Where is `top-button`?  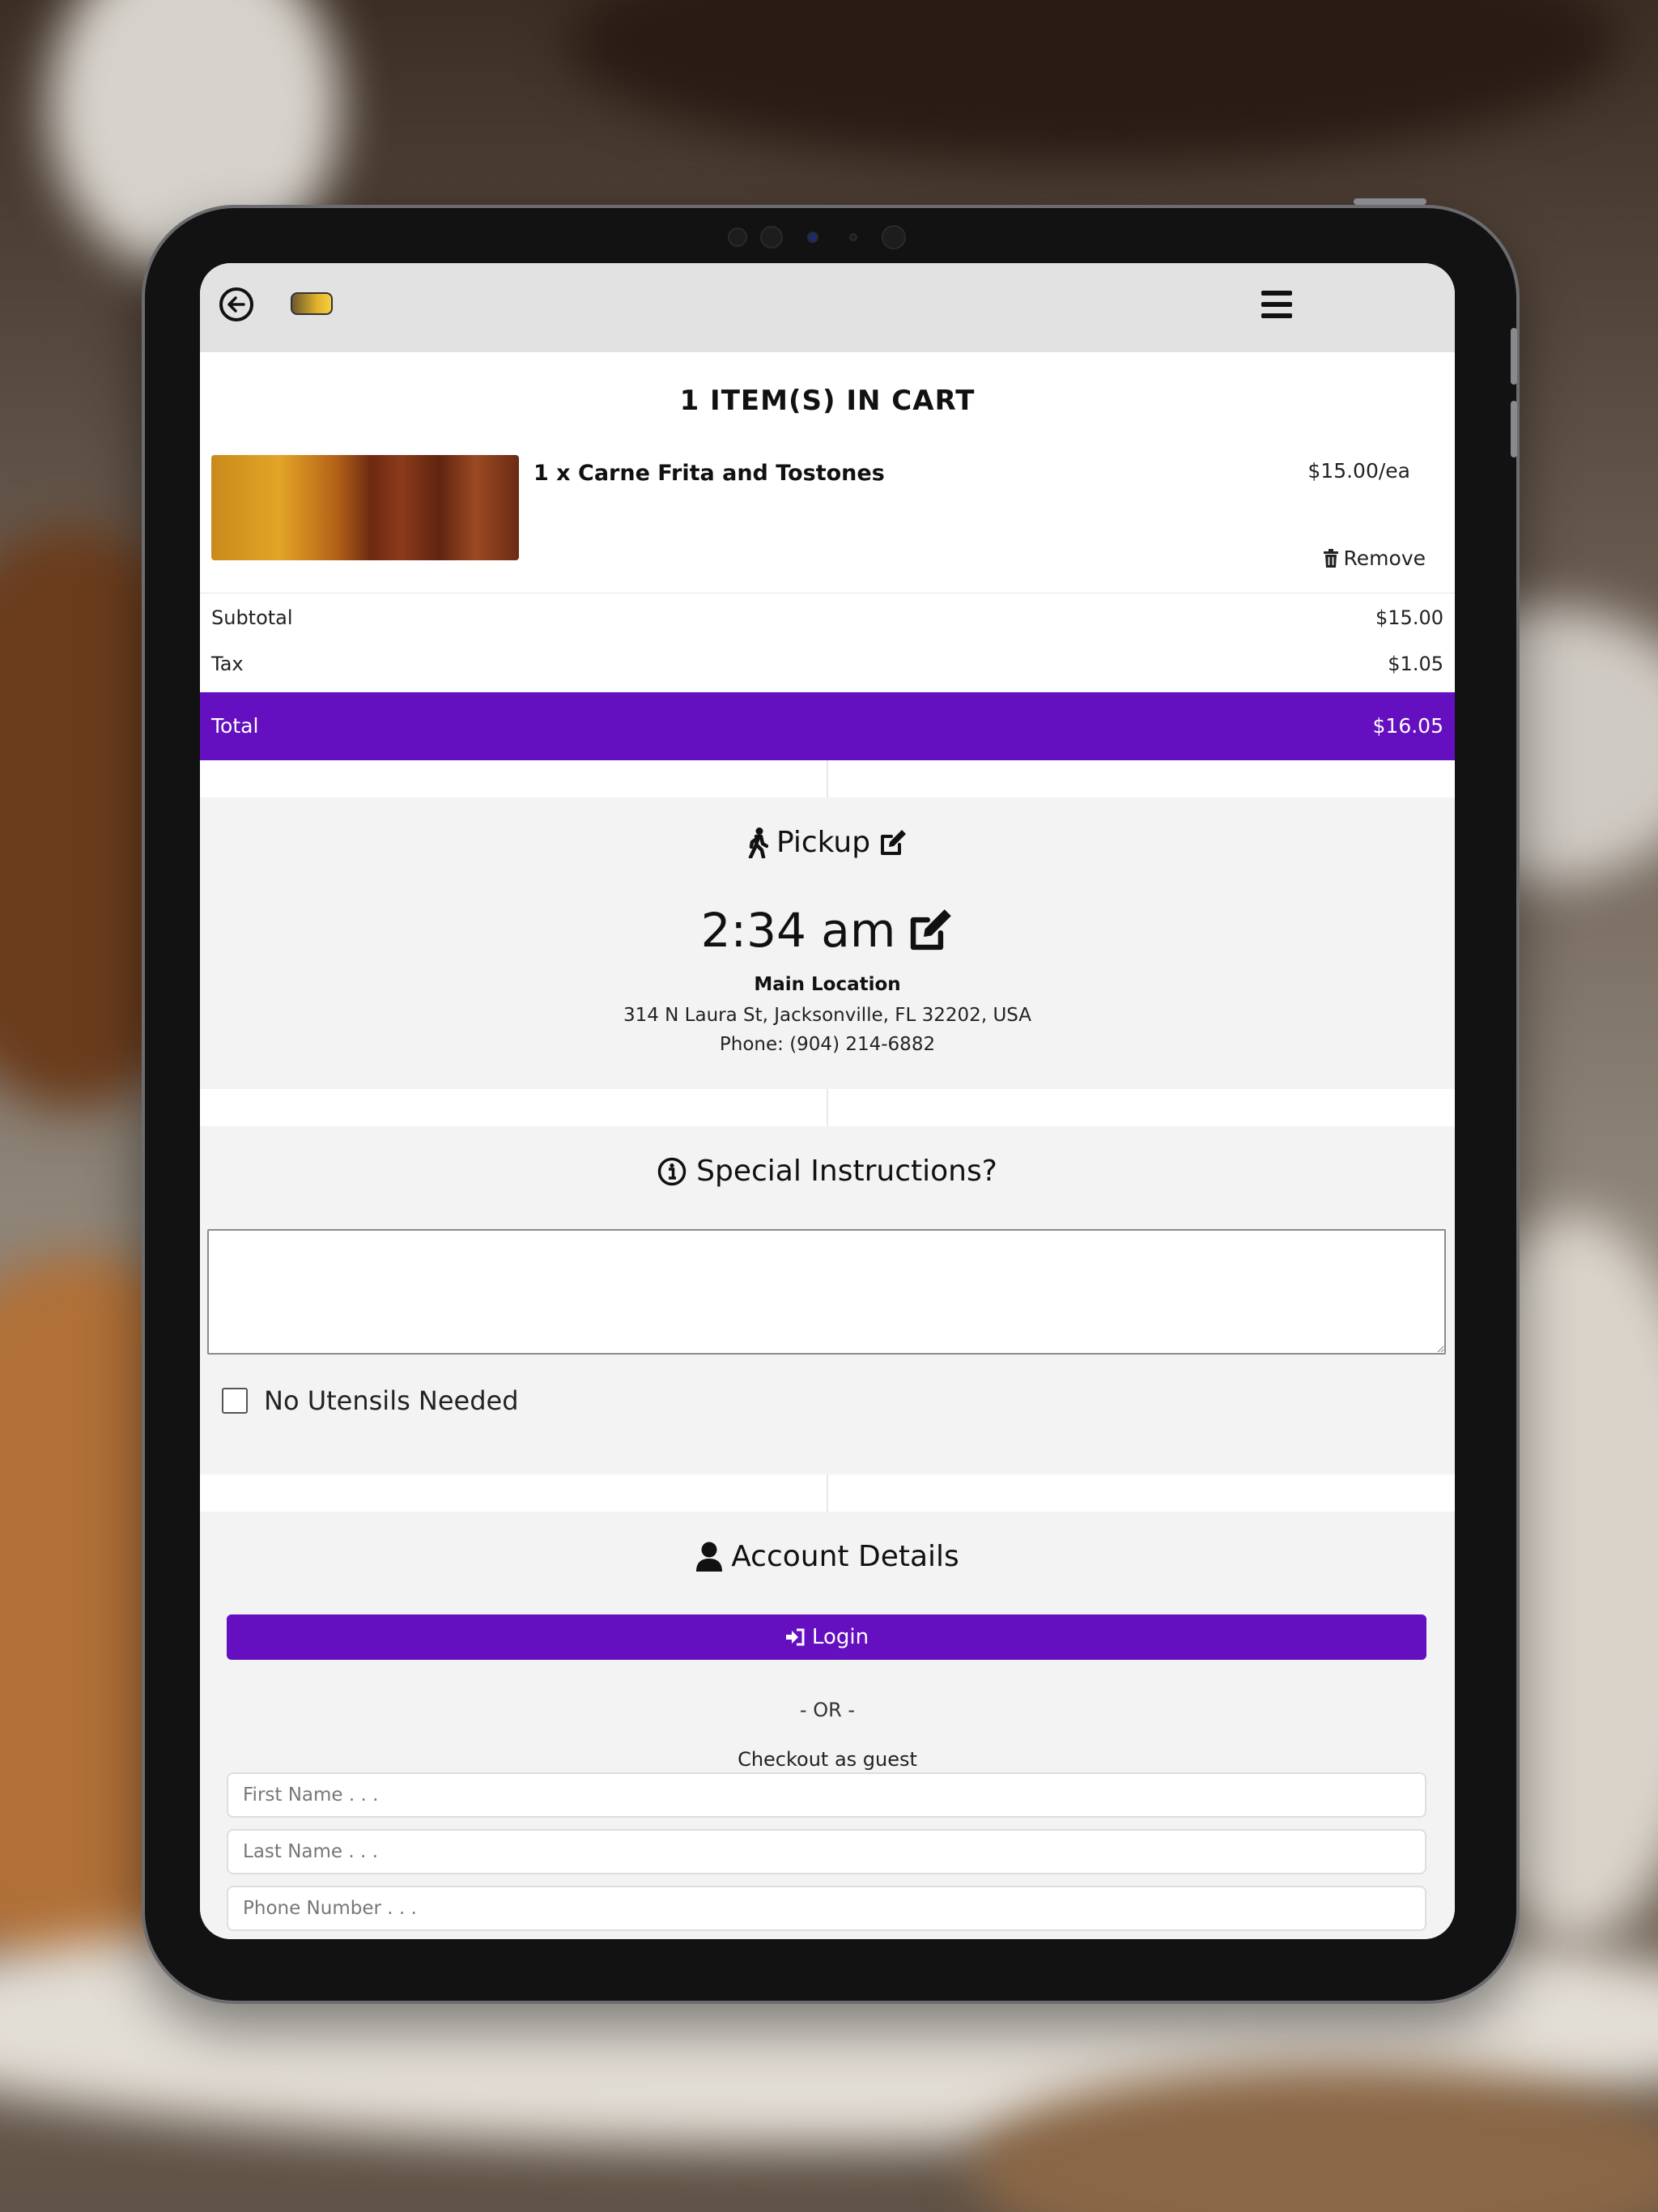
top-button is located at coordinates (1390, 202).